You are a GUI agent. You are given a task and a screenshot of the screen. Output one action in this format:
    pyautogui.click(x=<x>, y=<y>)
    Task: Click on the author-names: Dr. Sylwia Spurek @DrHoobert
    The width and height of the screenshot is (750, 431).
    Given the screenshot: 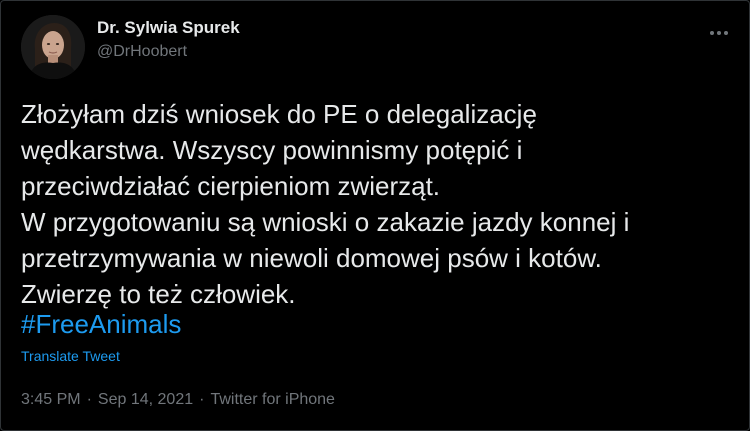 What is the action you would take?
    pyautogui.click(x=168, y=40)
    